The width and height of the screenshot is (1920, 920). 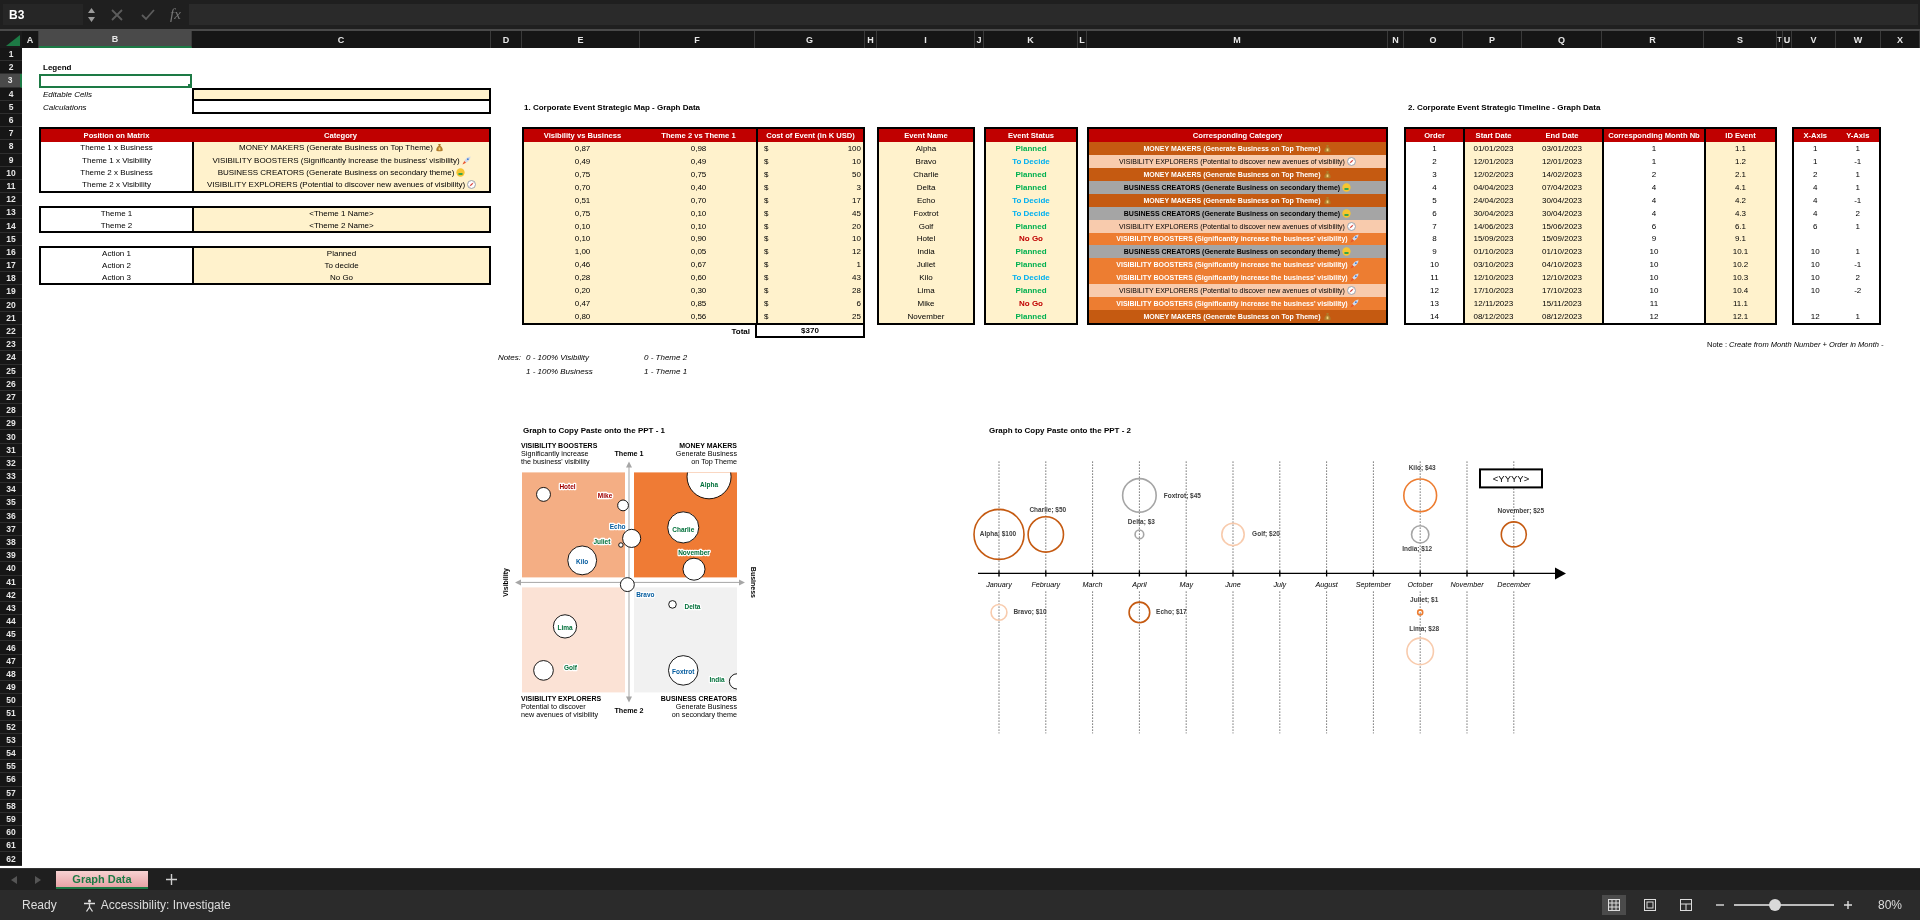 I want to click on table-cell: 10.3, so click(x=1739, y=278).